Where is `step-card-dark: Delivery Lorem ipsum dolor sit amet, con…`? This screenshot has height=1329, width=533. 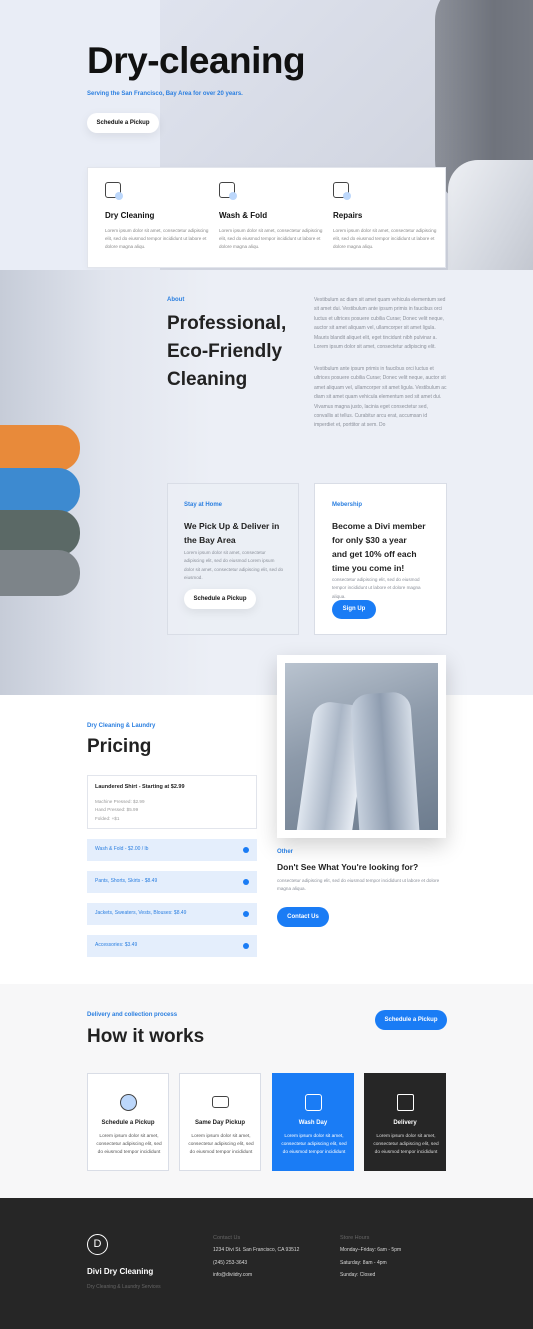 step-card-dark: Delivery Lorem ipsum dolor sit amet, con… is located at coordinates (405, 1122).